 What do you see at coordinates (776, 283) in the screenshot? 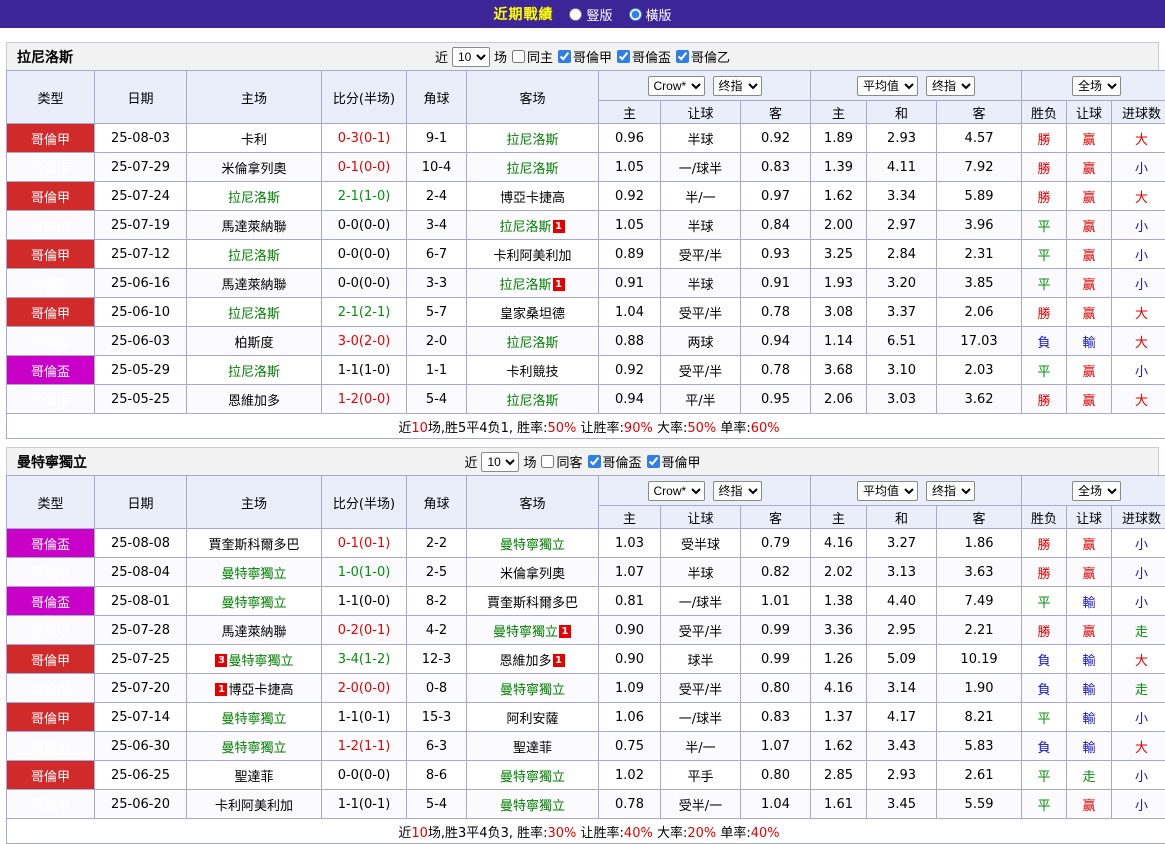
I see `ah-away-odds: 0.91` at bounding box center [776, 283].